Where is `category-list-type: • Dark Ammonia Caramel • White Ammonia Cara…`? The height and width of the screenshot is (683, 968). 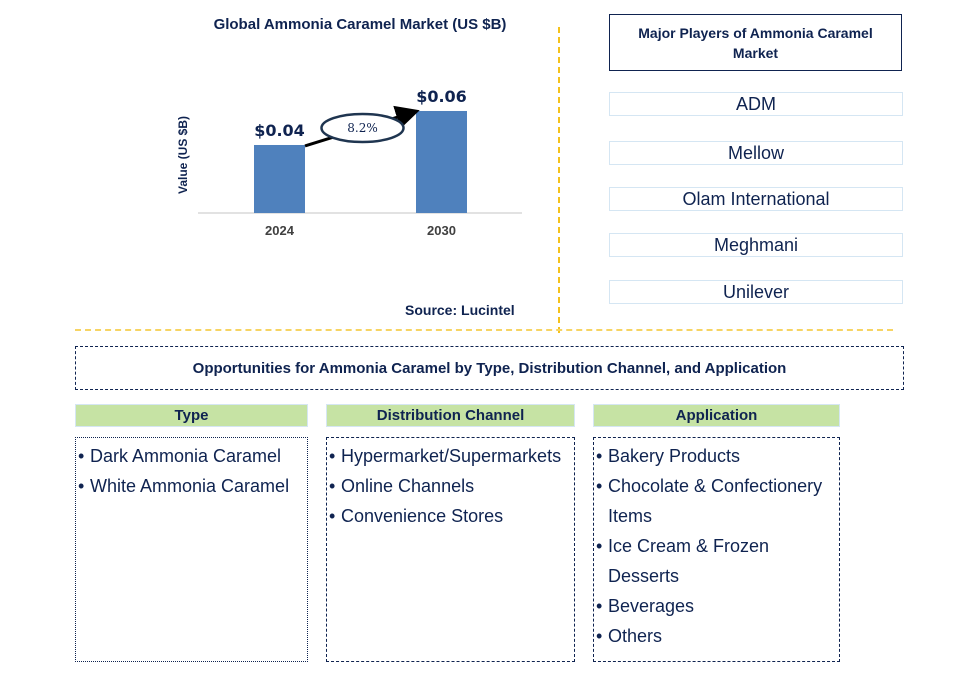
category-list-type: • Dark Ammonia Caramel • White Ammonia Cara… is located at coordinates (191, 549).